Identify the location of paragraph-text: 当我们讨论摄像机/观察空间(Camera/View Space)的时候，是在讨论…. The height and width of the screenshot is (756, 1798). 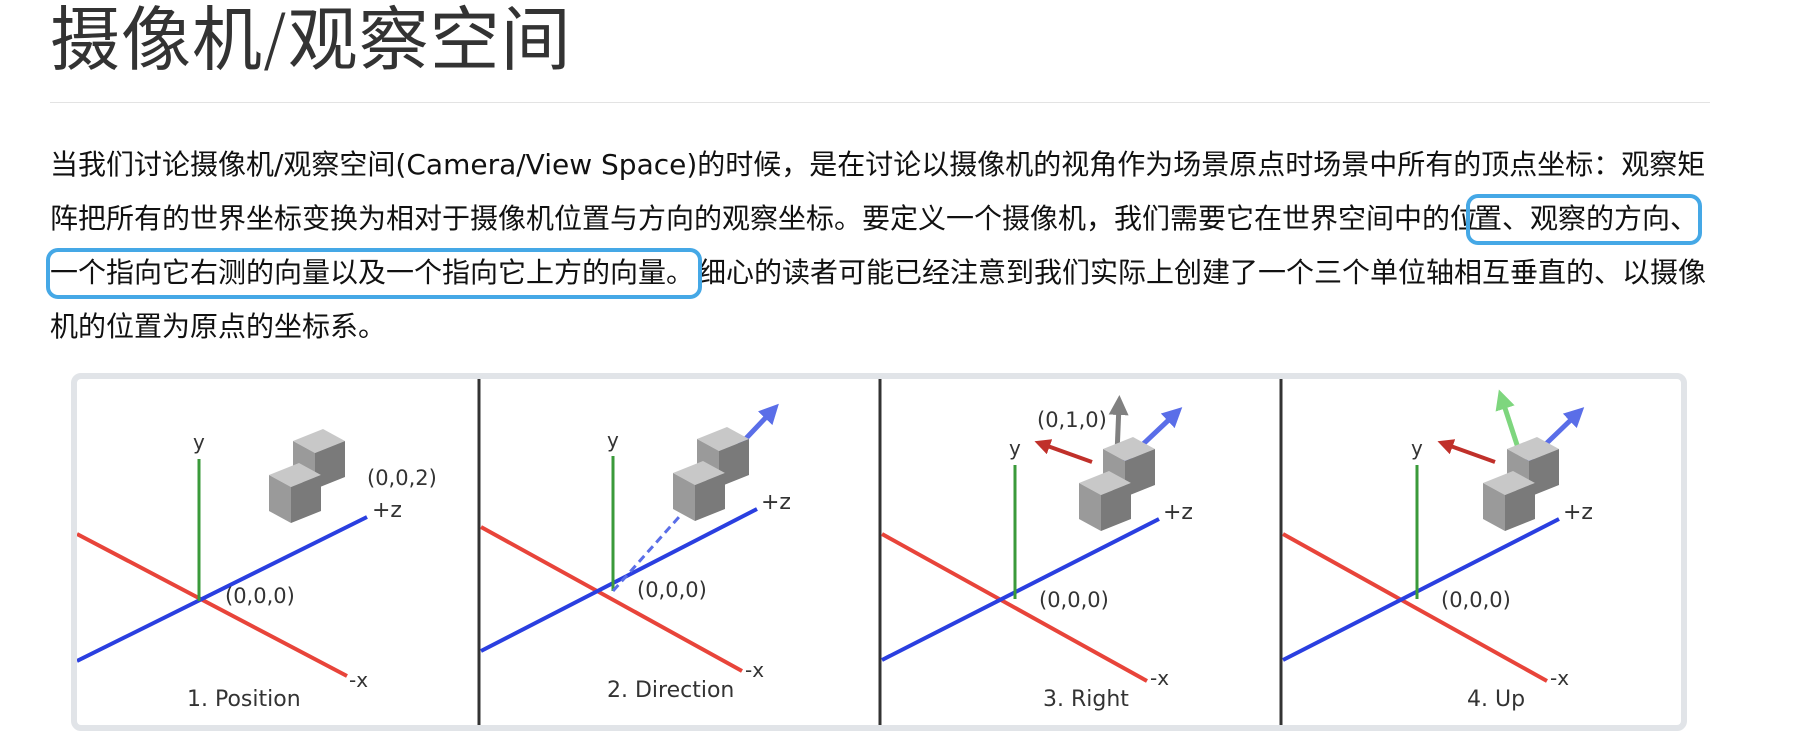
(878, 191).